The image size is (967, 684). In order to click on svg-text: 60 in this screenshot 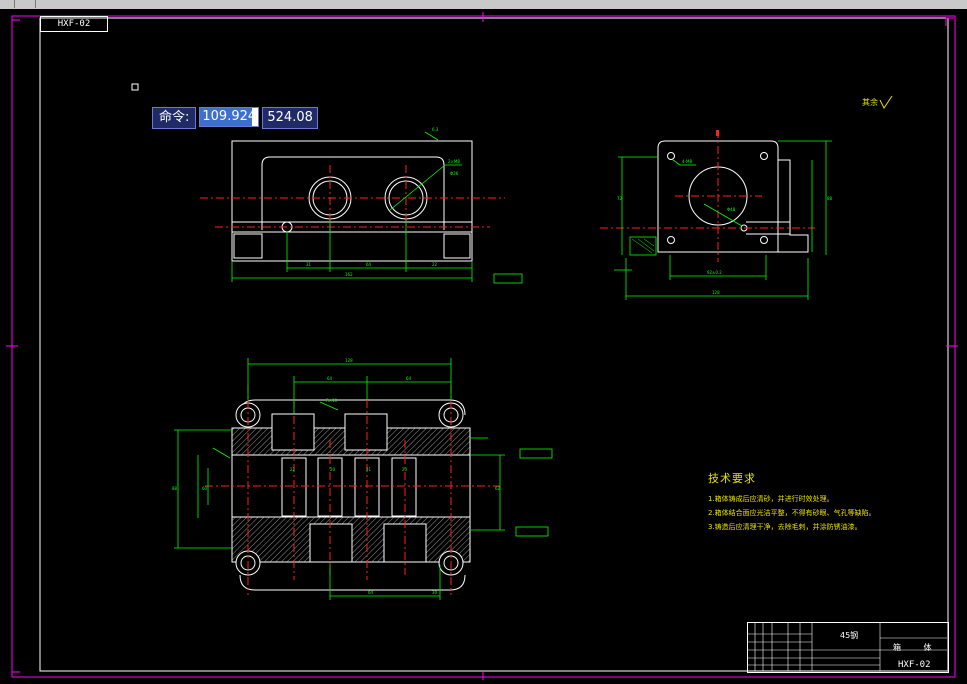, I will do `click(205, 488)`.